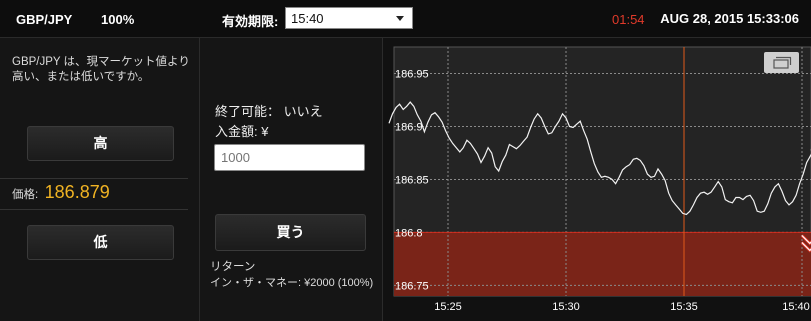  Describe the element at coordinates (269, 111) in the screenshot. I see `close-available-text: 終了可能： いいえ` at that location.